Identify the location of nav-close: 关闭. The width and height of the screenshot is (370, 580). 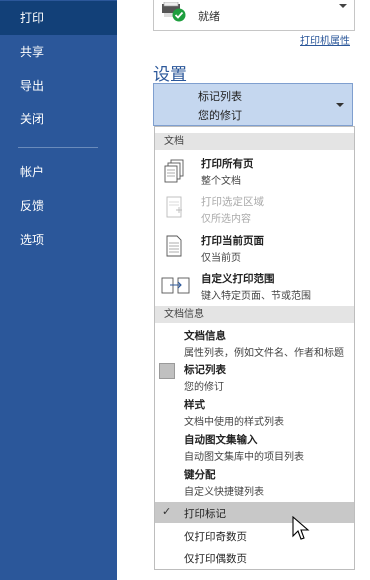
(58, 119).